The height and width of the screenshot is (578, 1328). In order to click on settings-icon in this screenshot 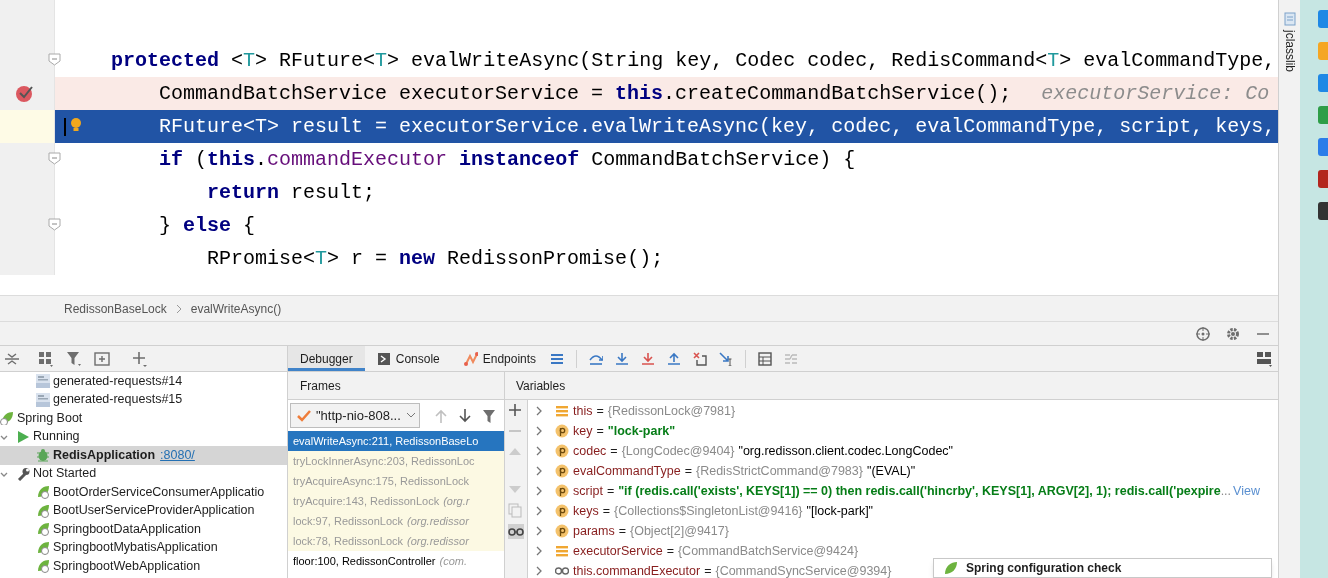, I will do `click(1233, 333)`.